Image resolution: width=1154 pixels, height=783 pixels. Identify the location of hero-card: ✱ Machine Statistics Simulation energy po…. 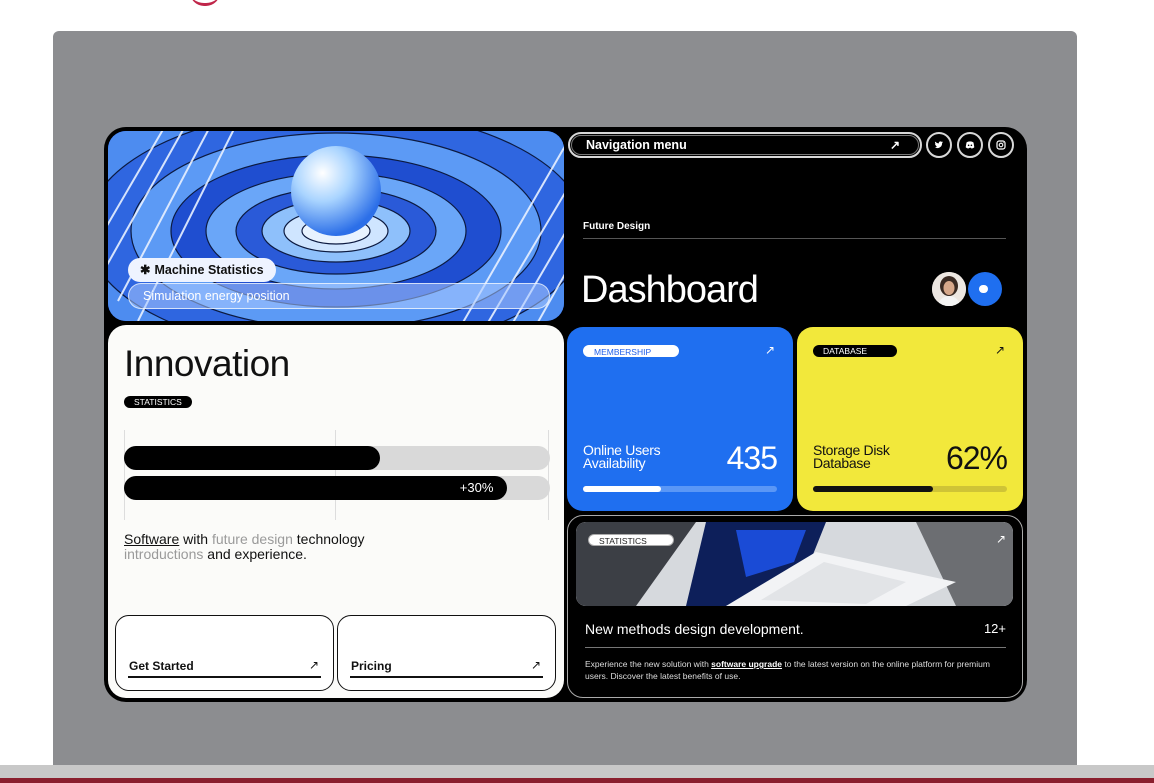
(336, 226).